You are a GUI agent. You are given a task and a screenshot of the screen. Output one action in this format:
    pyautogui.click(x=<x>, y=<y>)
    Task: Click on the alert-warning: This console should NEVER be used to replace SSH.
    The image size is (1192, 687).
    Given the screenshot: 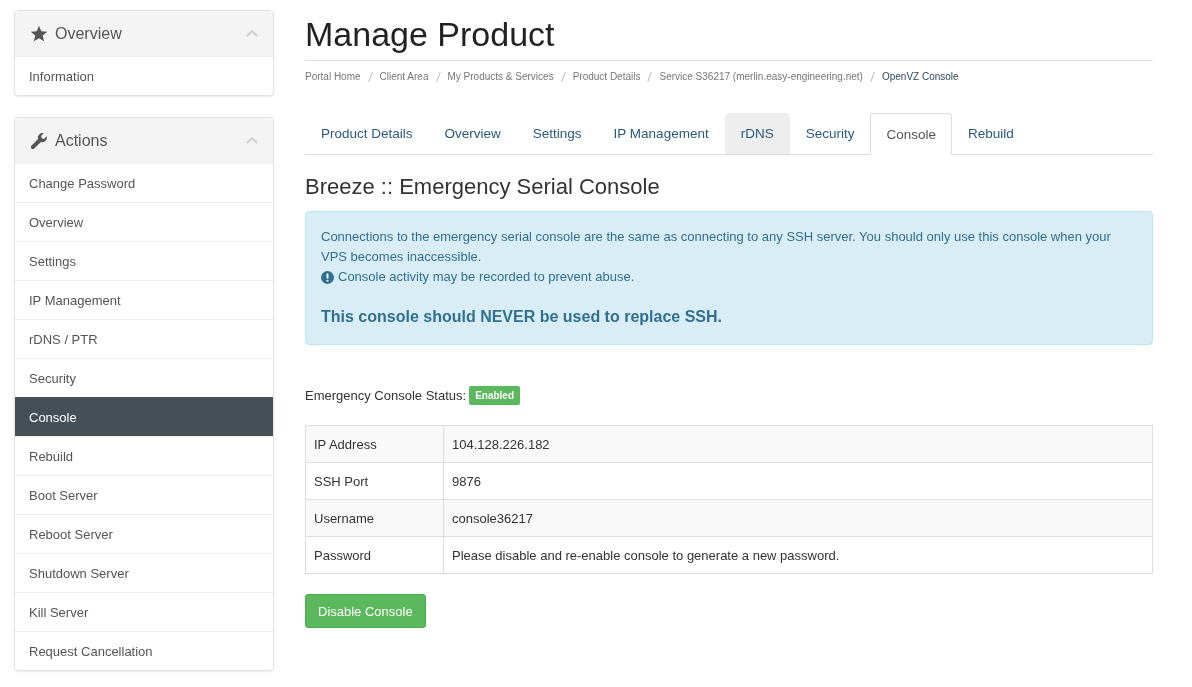 What is the action you would take?
    pyautogui.click(x=522, y=317)
    